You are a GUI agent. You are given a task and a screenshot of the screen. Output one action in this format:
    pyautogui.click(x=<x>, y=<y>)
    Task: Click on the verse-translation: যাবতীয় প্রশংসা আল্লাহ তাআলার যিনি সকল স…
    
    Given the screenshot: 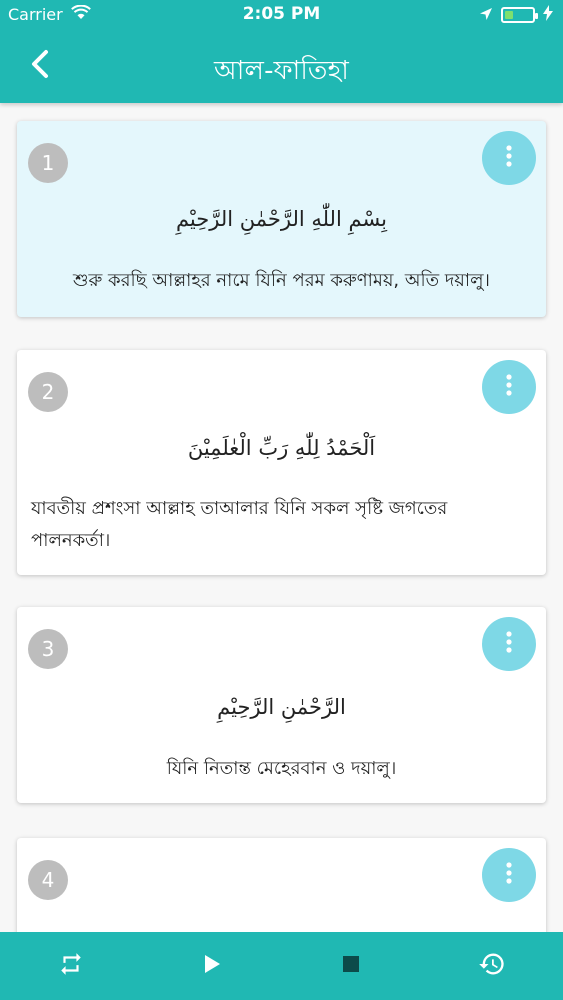 What is the action you would take?
    pyautogui.click(x=239, y=524)
    